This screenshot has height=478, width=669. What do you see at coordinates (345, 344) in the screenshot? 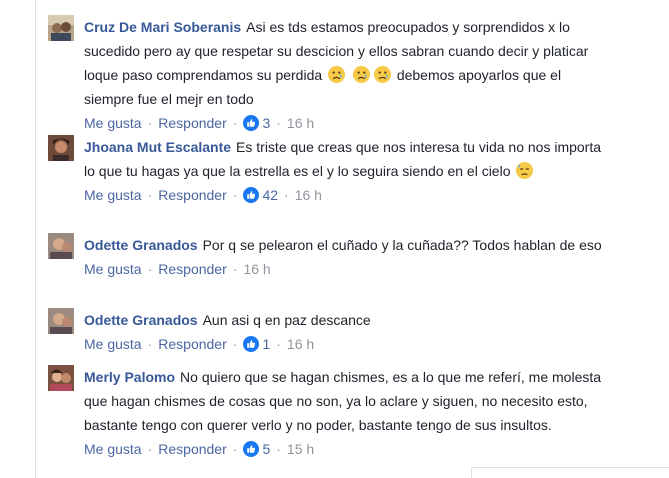
I see `comment-actions: Me gusta · Responder · 1 · 16 h` at bounding box center [345, 344].